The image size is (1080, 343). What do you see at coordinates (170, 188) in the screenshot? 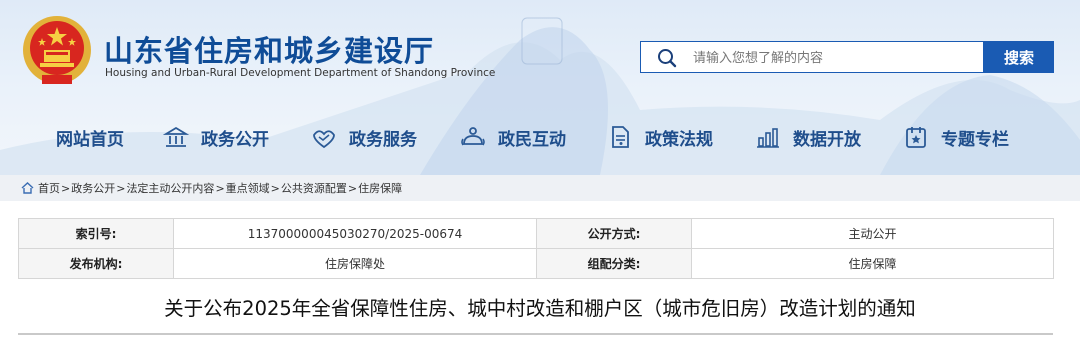
I see `breadcrumb-statutory-disclosure: 法定主动公开内容` at bounding box center [170, 188].